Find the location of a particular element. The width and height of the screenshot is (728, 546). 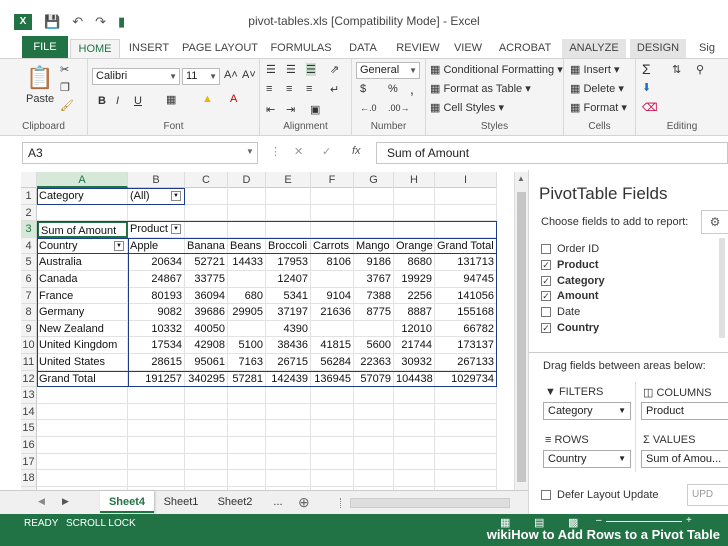

row-header-6: 6 is located at coordinates (29, 279).